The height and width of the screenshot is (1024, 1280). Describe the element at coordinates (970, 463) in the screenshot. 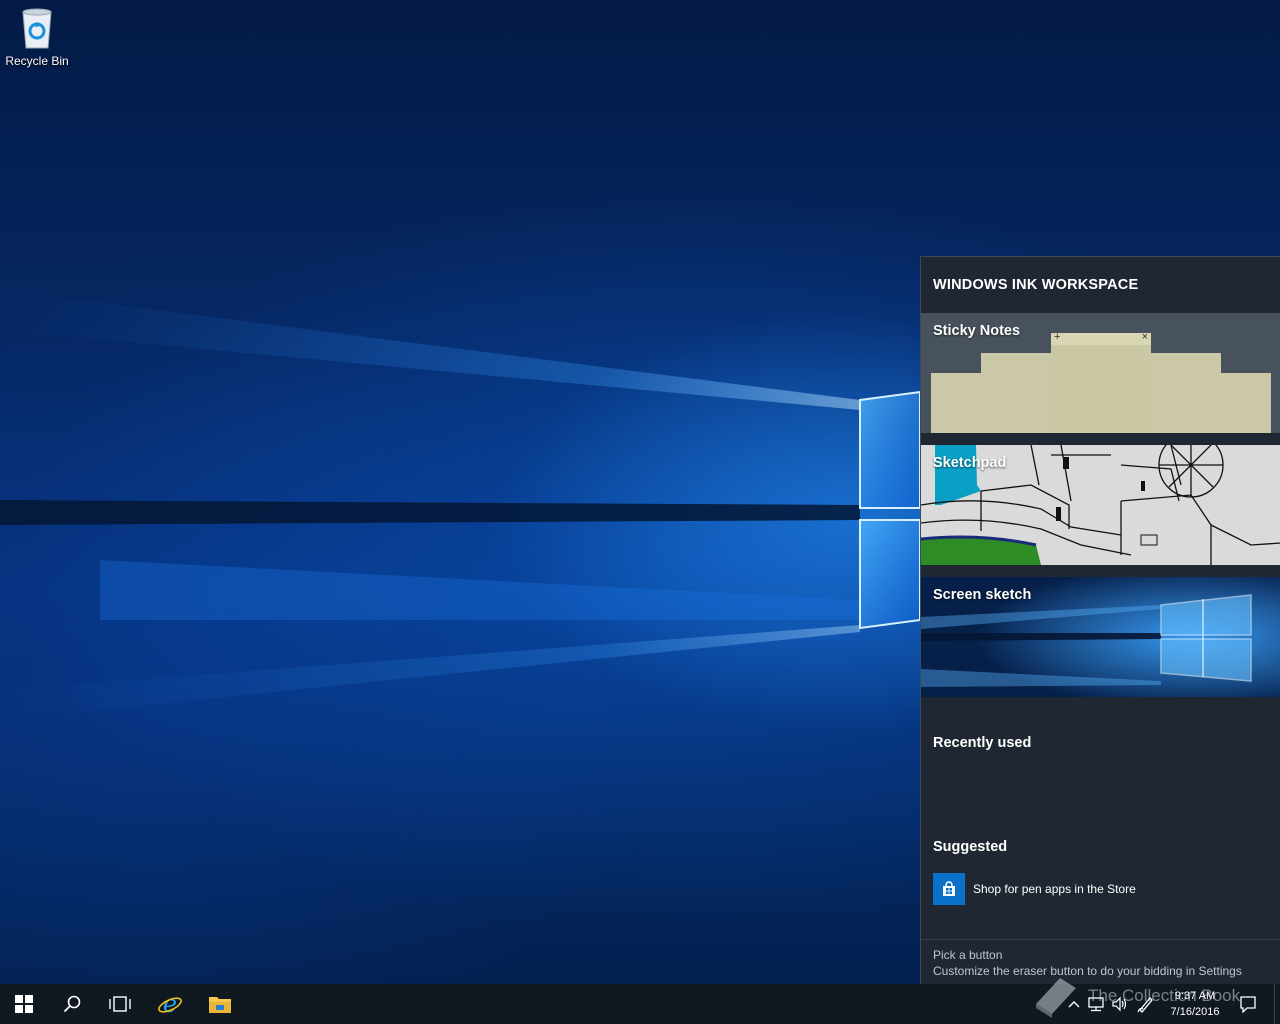

I see `sketchpad-label: Sketchpad` at that location.